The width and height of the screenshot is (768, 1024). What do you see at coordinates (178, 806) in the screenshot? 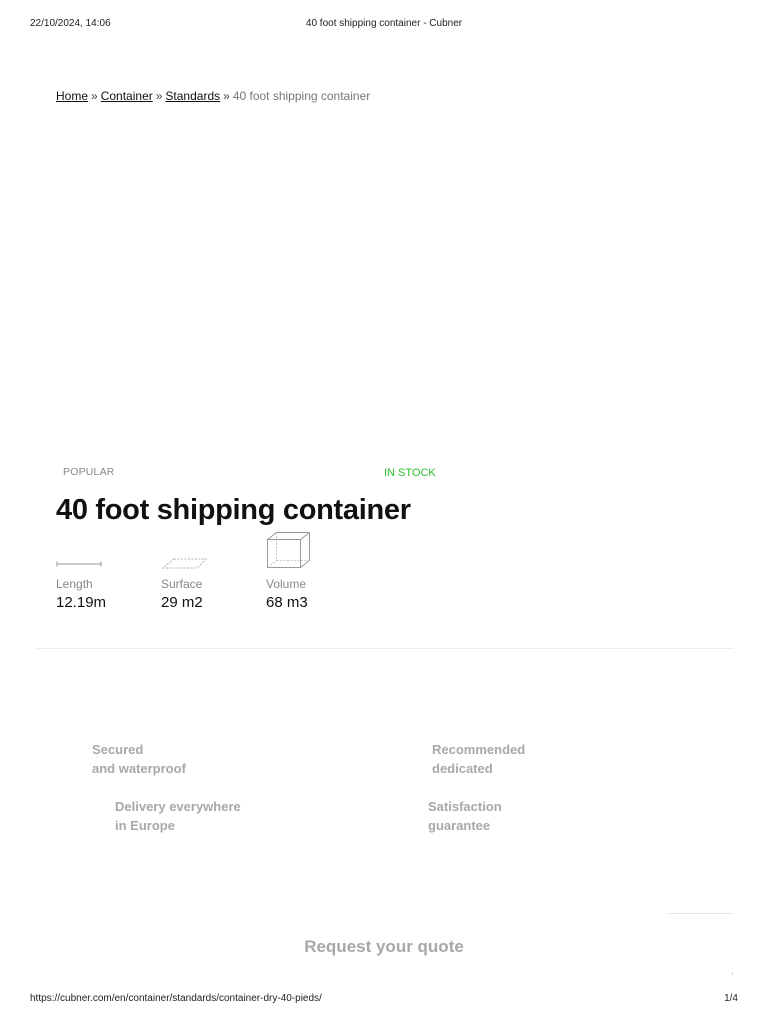
I see `feature-delivery-line1: Delivery everywhere` at bounding box center [178, 806].